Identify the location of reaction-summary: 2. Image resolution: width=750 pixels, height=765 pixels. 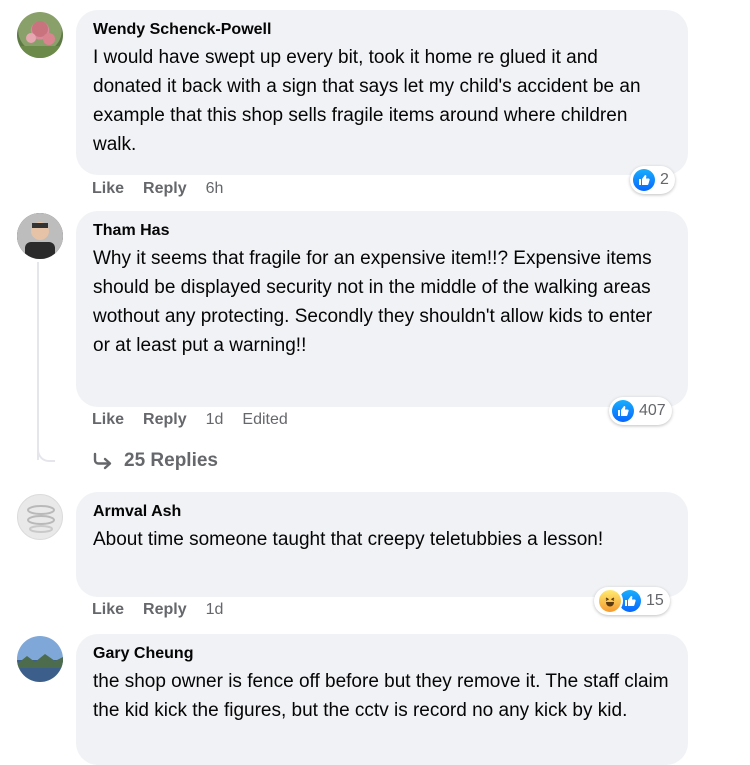
(652, 180).